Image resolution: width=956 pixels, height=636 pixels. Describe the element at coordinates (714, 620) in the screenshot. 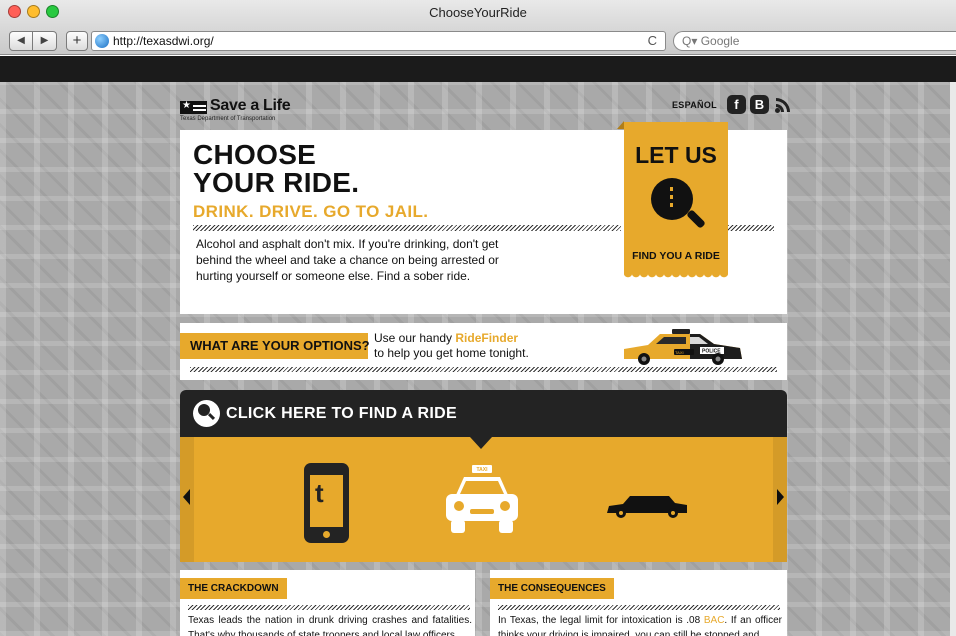

I see `bac-link: BAC` at that location.